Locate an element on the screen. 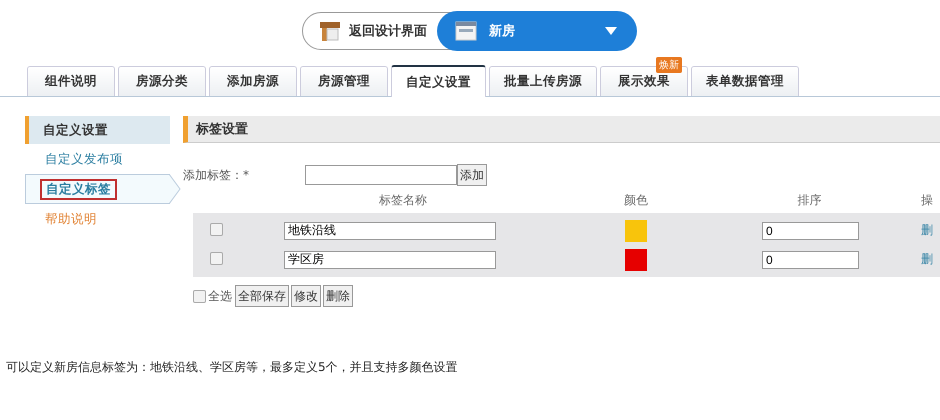 The height and width of the screenshot is (420, 940). name-field: 地铁沿线 is located at coordinates (390, 231).